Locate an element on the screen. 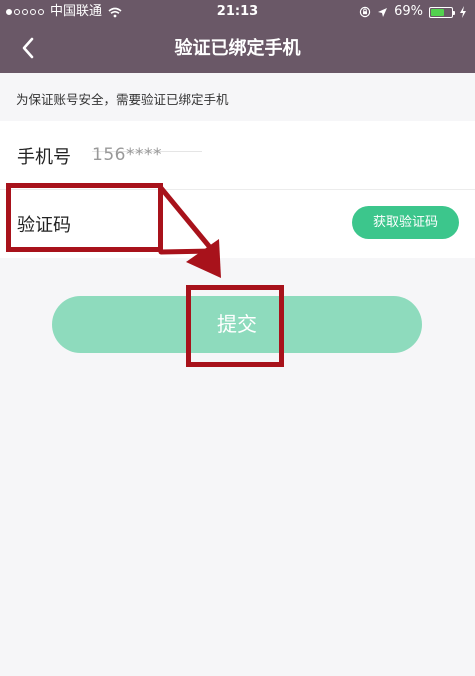 Image resolution: width=475 pixels, height=676 pixels. orientation-lock-icon is located at coordinates (365, 12).